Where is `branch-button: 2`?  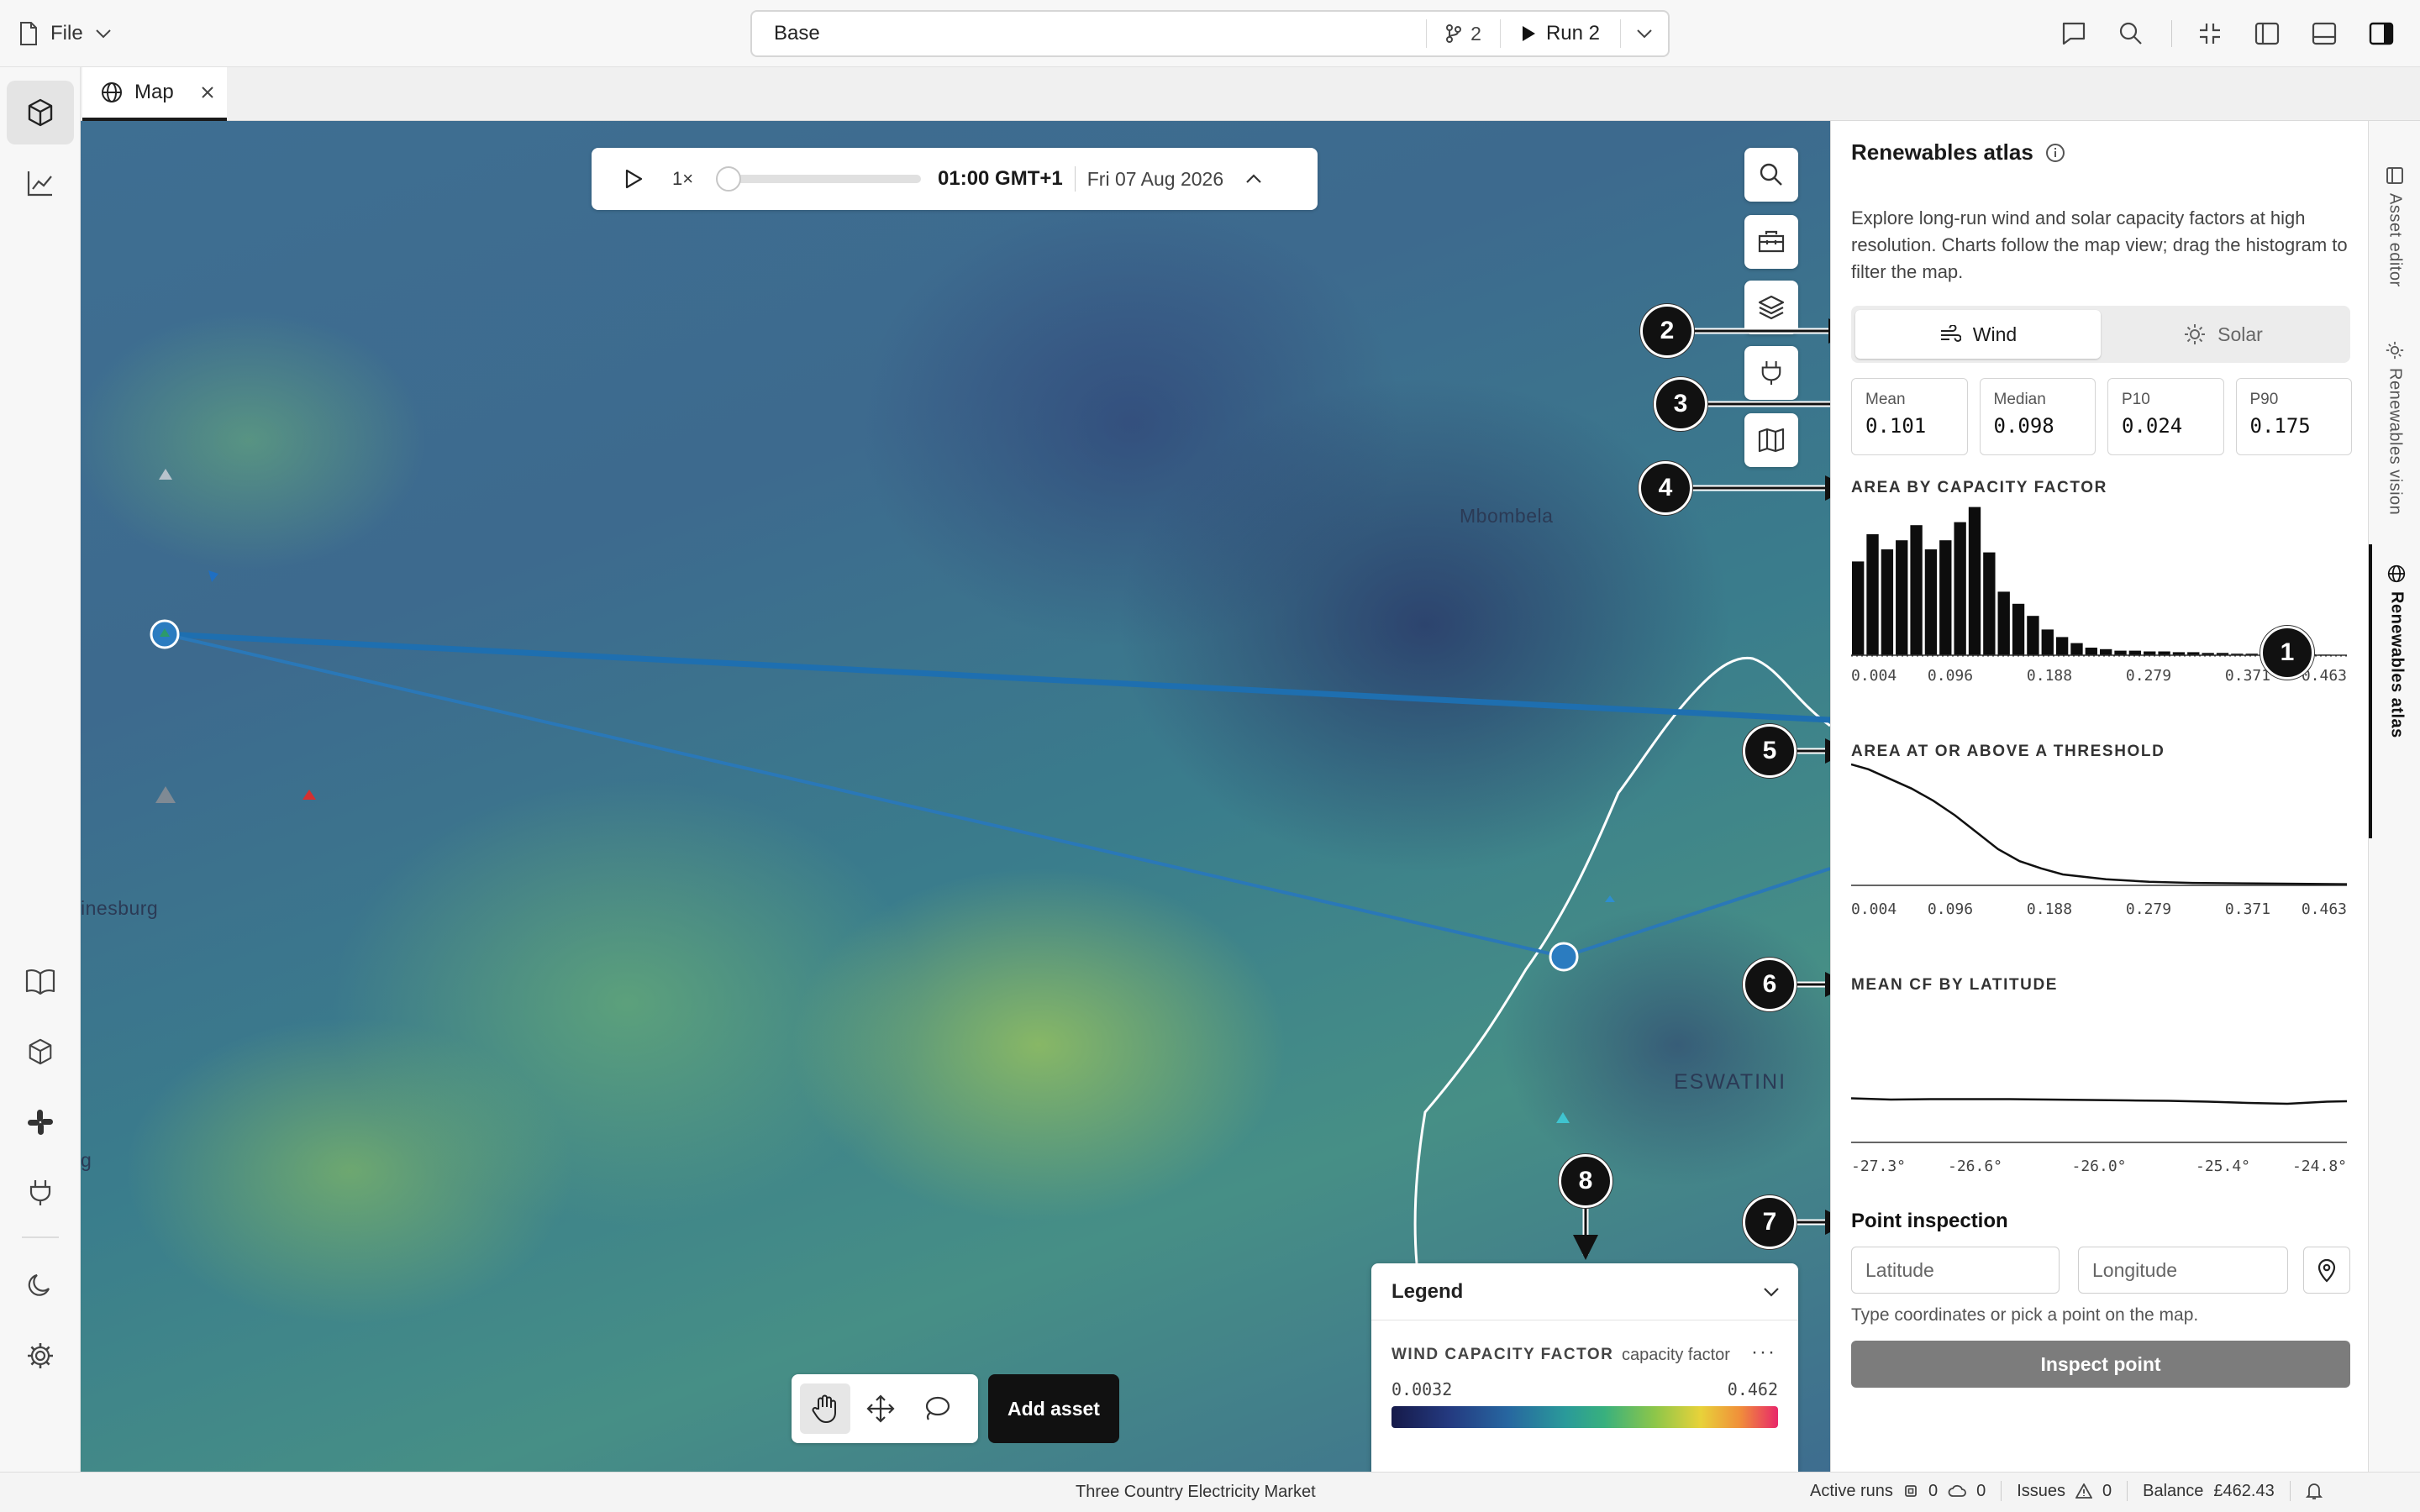 branch-button: 2 is located at coordinates (1464, 34).